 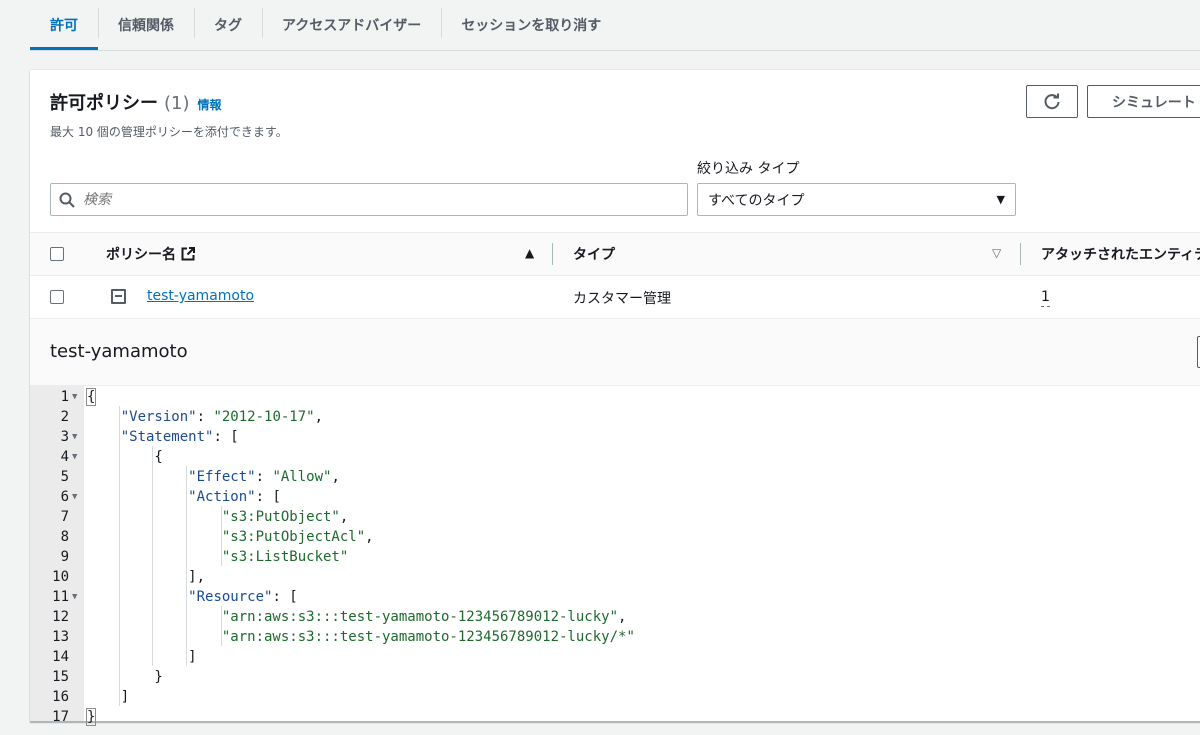 What do you see at coordinates (615, 457) in the screenshot?
I see `code-line: 4 ▼ {` at bounding box center [615, 457].